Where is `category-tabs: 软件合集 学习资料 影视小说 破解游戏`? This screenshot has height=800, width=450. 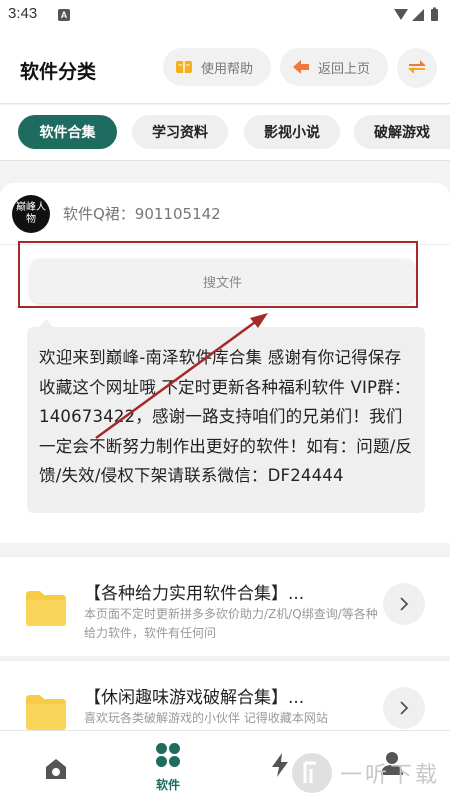 category-tabs: 软件合集 学习资料 影视小说 破解游戏 is located at coordinates (225, 133).